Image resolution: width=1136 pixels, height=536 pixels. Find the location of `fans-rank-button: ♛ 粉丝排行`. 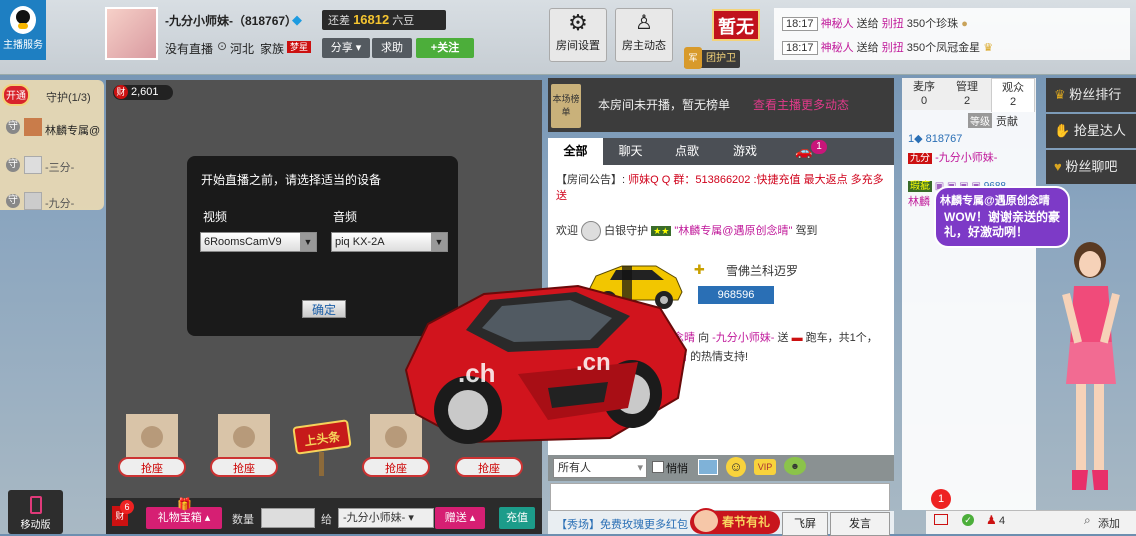

fans-rank-button: ♛ 粉丝排行 is located at coordinates (1091, 95).